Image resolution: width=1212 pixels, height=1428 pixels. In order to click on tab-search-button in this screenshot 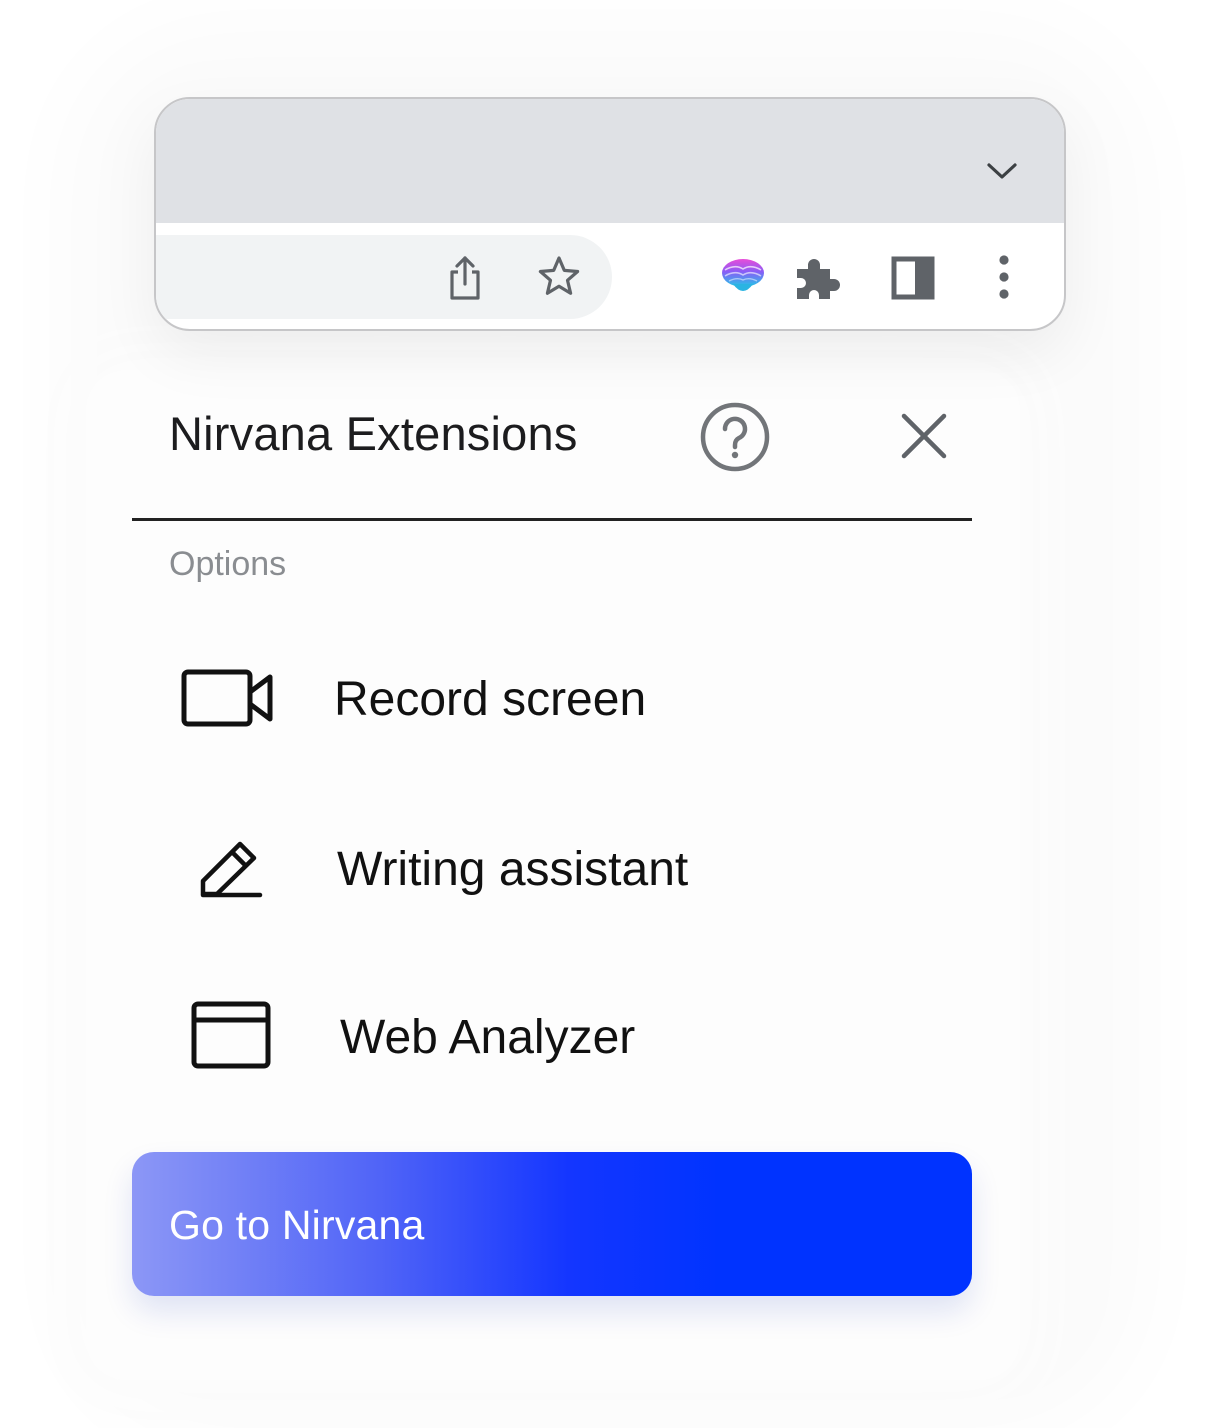, I will do `click(1002, 171)`.